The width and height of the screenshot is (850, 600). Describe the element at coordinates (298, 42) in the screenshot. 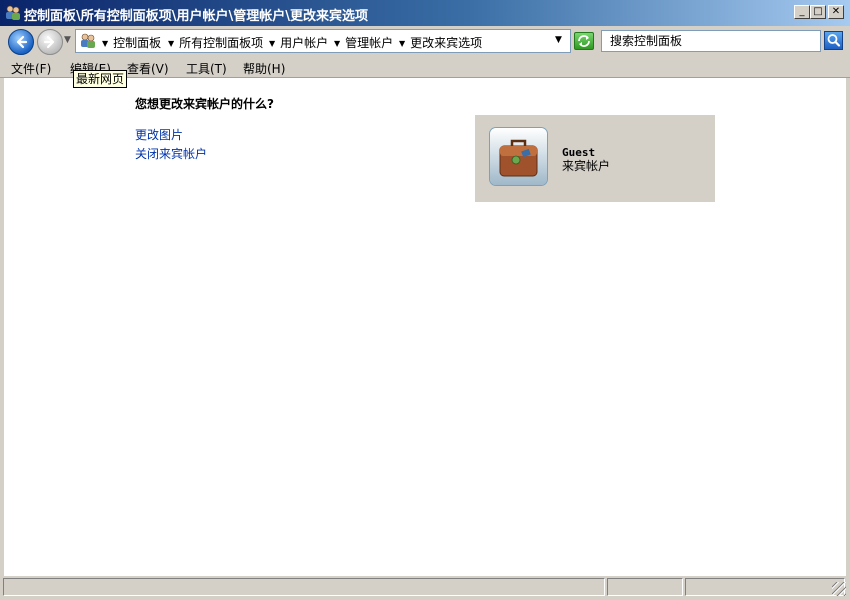

I see `breadcrumb-user-accounts: ▼ 用户帐户` at that location.